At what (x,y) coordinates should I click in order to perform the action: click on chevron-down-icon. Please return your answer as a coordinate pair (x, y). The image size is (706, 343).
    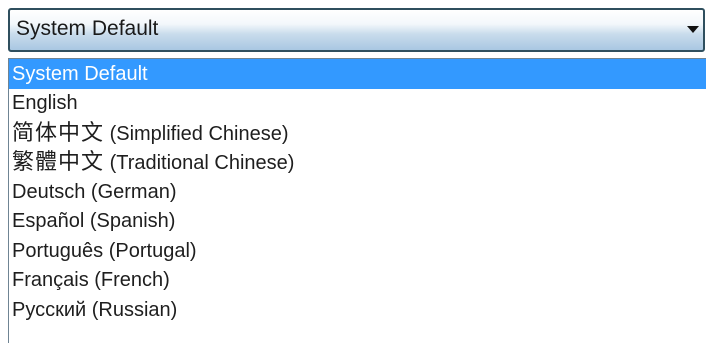
    Looking at the image, I should click on (693, 29).